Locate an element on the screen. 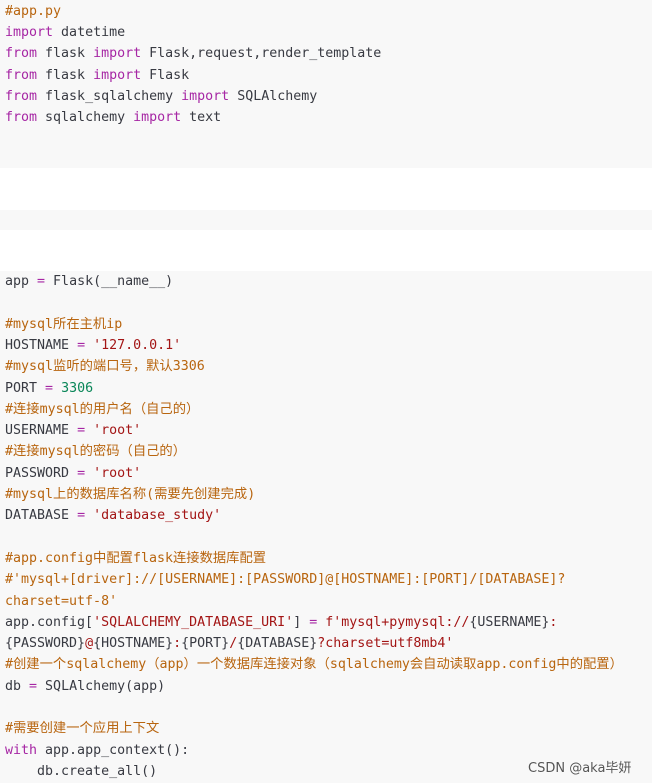  code-token: USERNAME is located at coordinates (41, 431).